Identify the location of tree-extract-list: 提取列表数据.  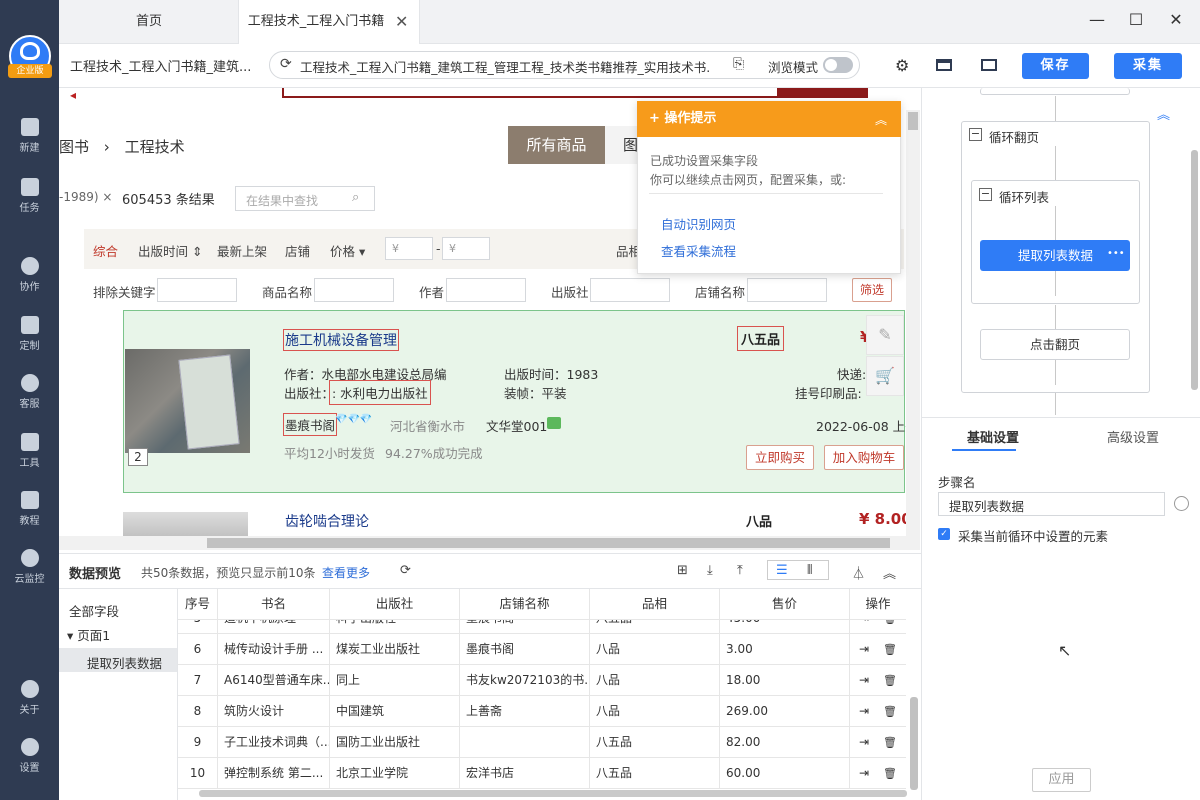
(124, 662).